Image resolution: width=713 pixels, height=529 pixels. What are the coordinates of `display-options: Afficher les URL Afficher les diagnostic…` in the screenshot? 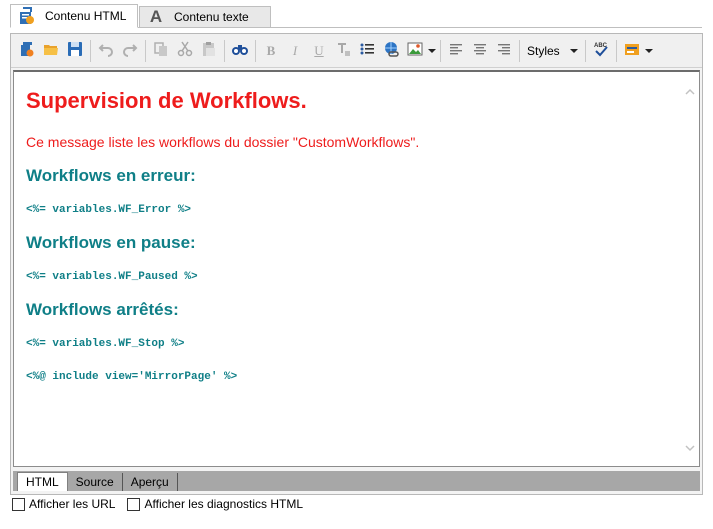 It's located at (157, 504).